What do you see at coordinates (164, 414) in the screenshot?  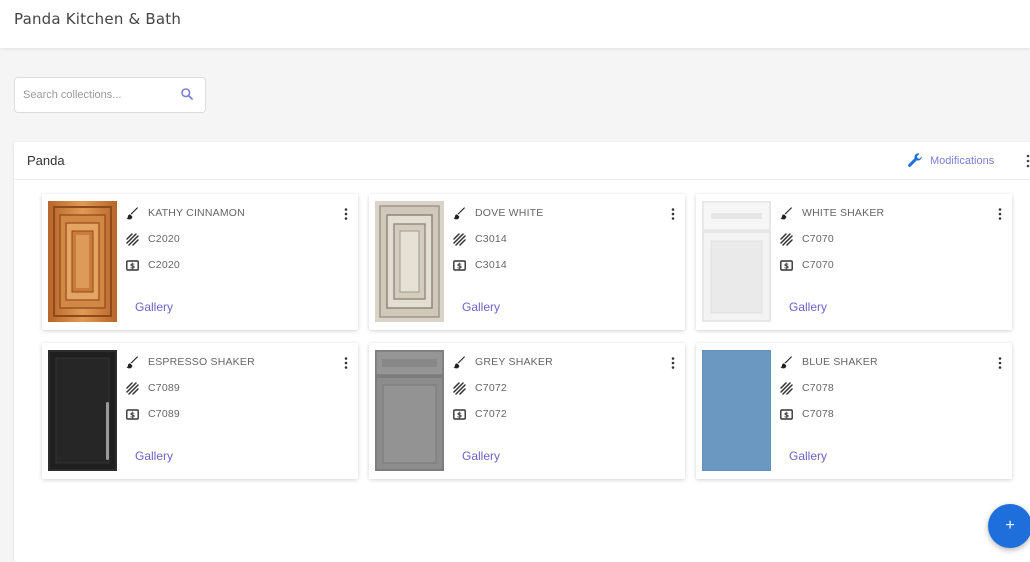 I see `price-code: C7089` at bounding box center [164, 414].